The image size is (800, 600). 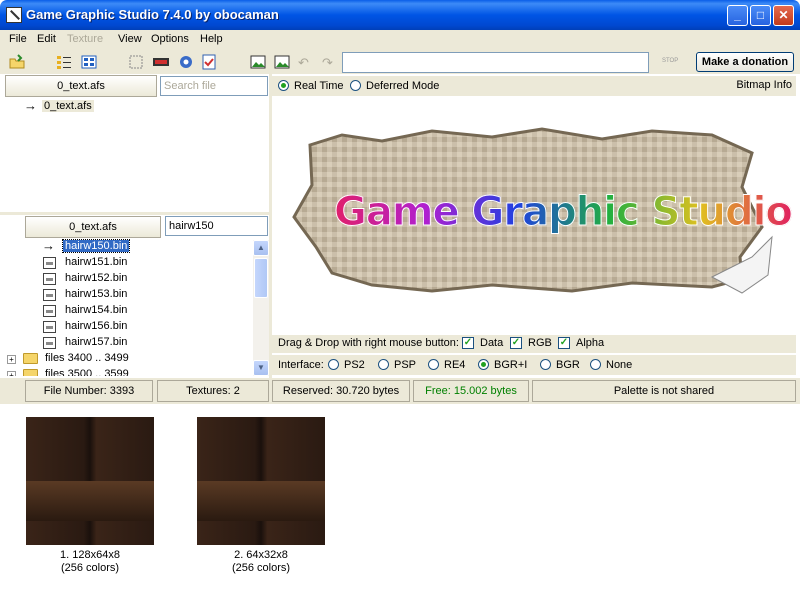 What do you see at coordinates (96, 310) in the screenshot?
I see `file-name: hairw154.bin` at bounding box center [96, 310].